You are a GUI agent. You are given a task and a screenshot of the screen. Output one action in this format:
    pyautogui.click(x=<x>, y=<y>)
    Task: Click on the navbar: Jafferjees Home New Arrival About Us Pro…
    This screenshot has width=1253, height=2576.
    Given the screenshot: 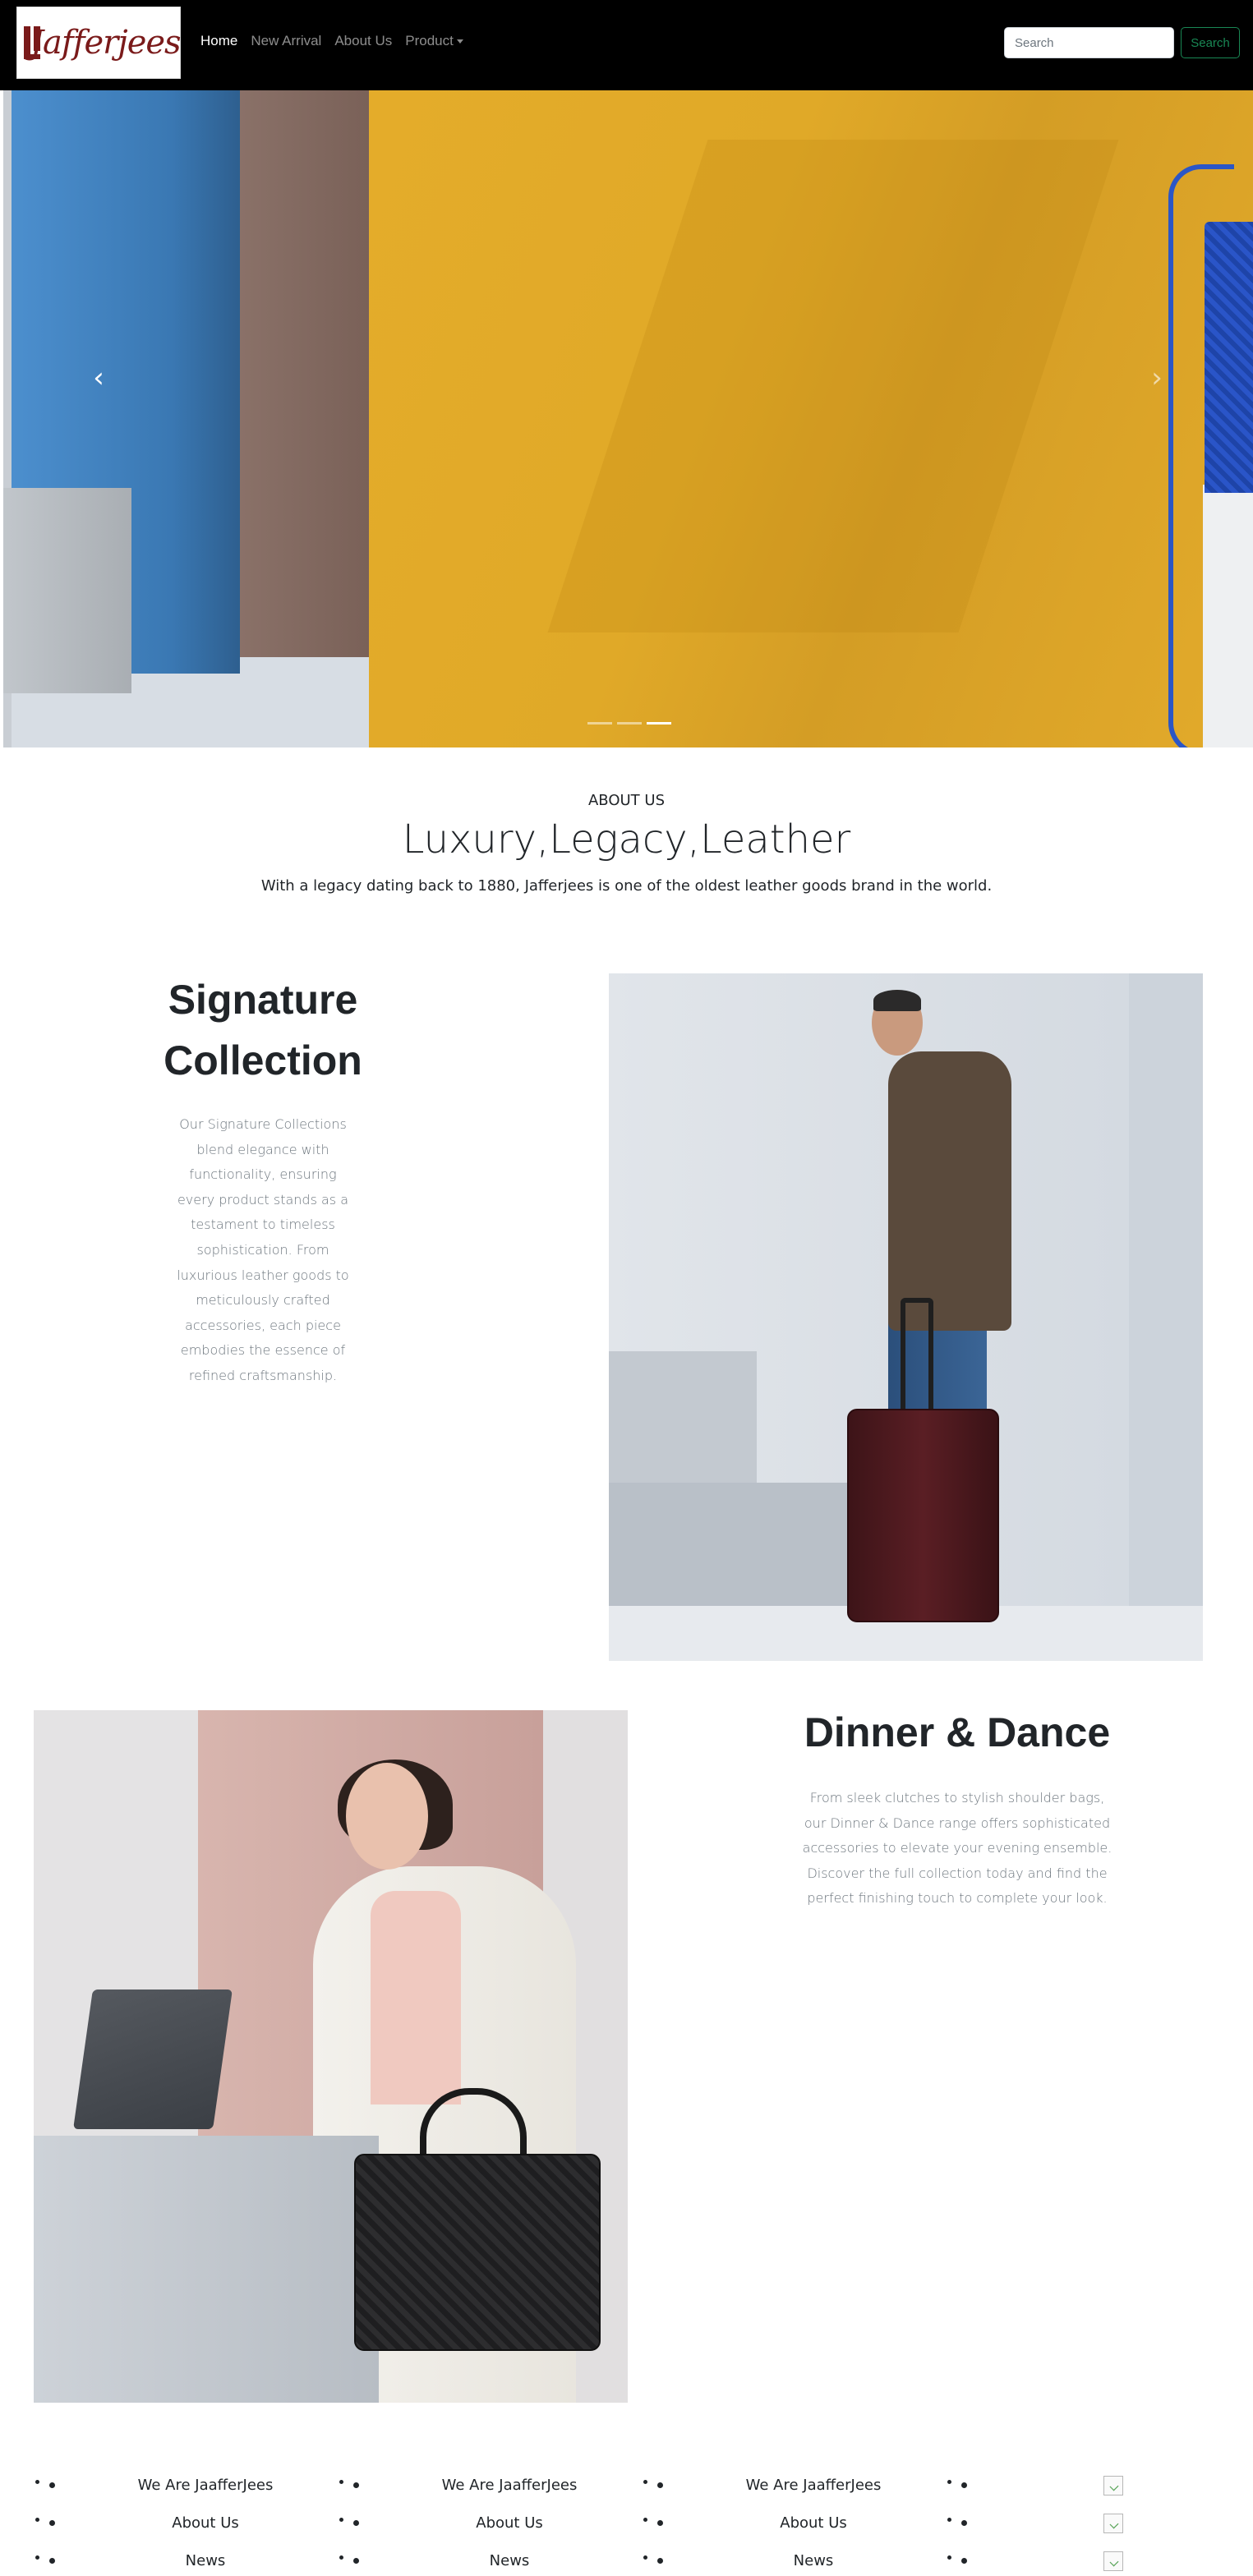 What is the action you would take?
    pyautogui.click(x=626, y=45)
    